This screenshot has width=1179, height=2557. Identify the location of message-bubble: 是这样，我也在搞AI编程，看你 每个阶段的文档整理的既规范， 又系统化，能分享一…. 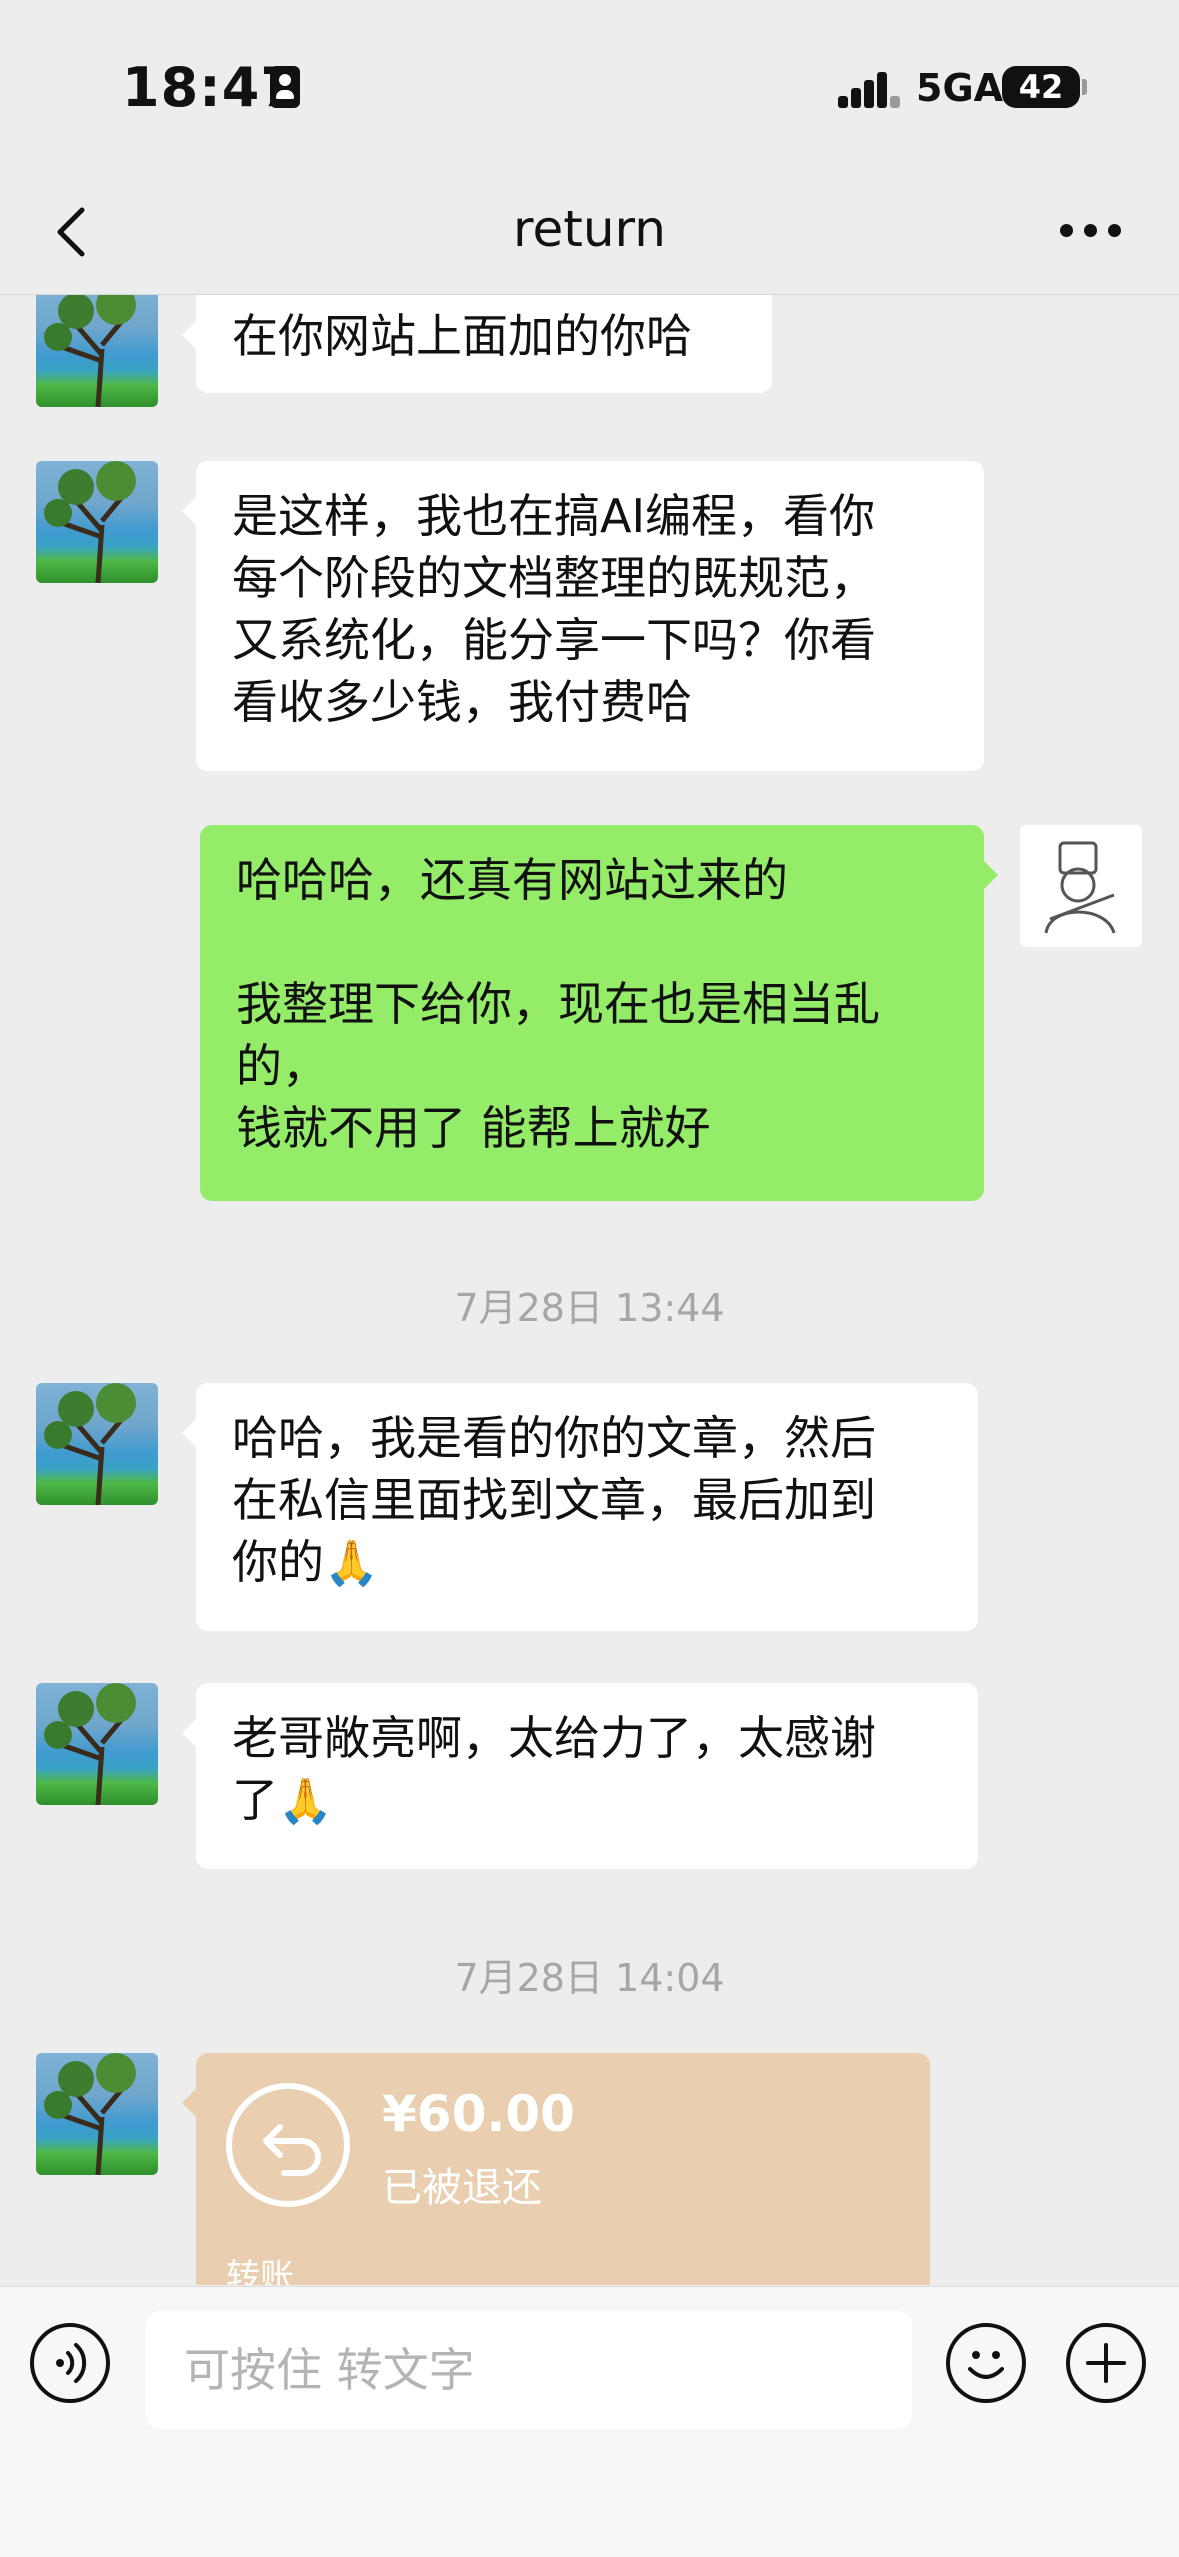
(583, 616).